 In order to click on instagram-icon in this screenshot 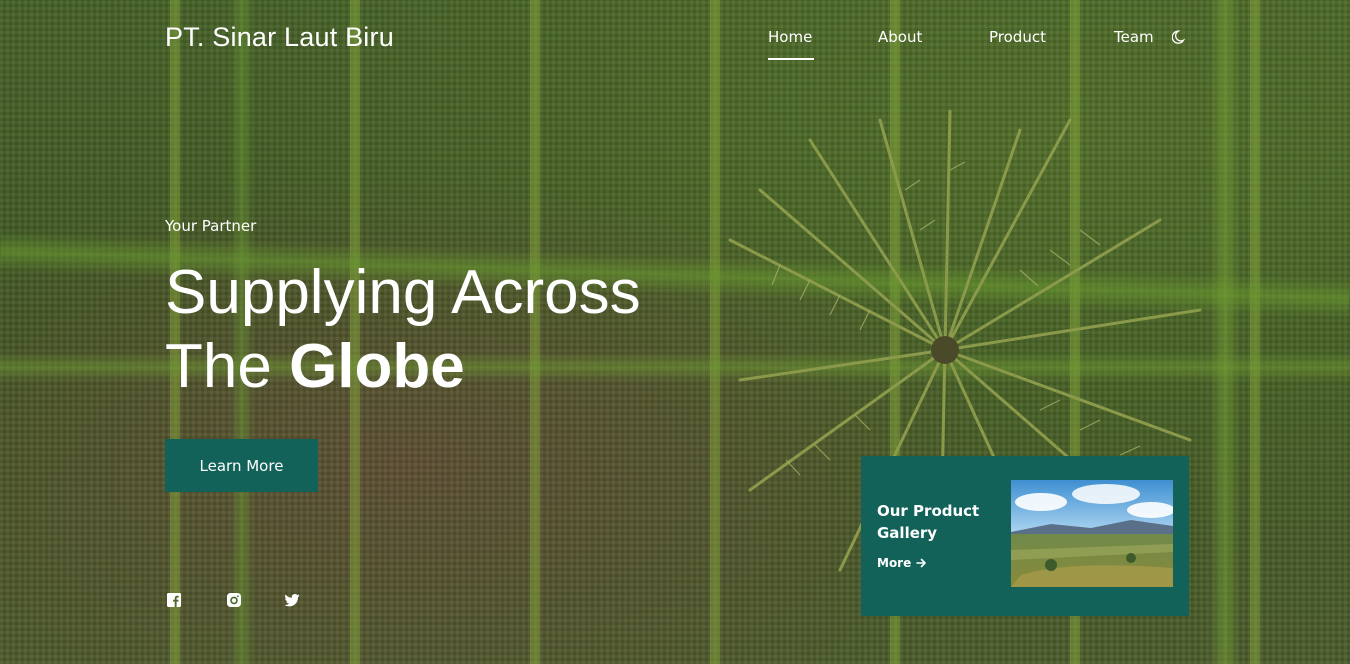, I will do `click(234, 600)`.